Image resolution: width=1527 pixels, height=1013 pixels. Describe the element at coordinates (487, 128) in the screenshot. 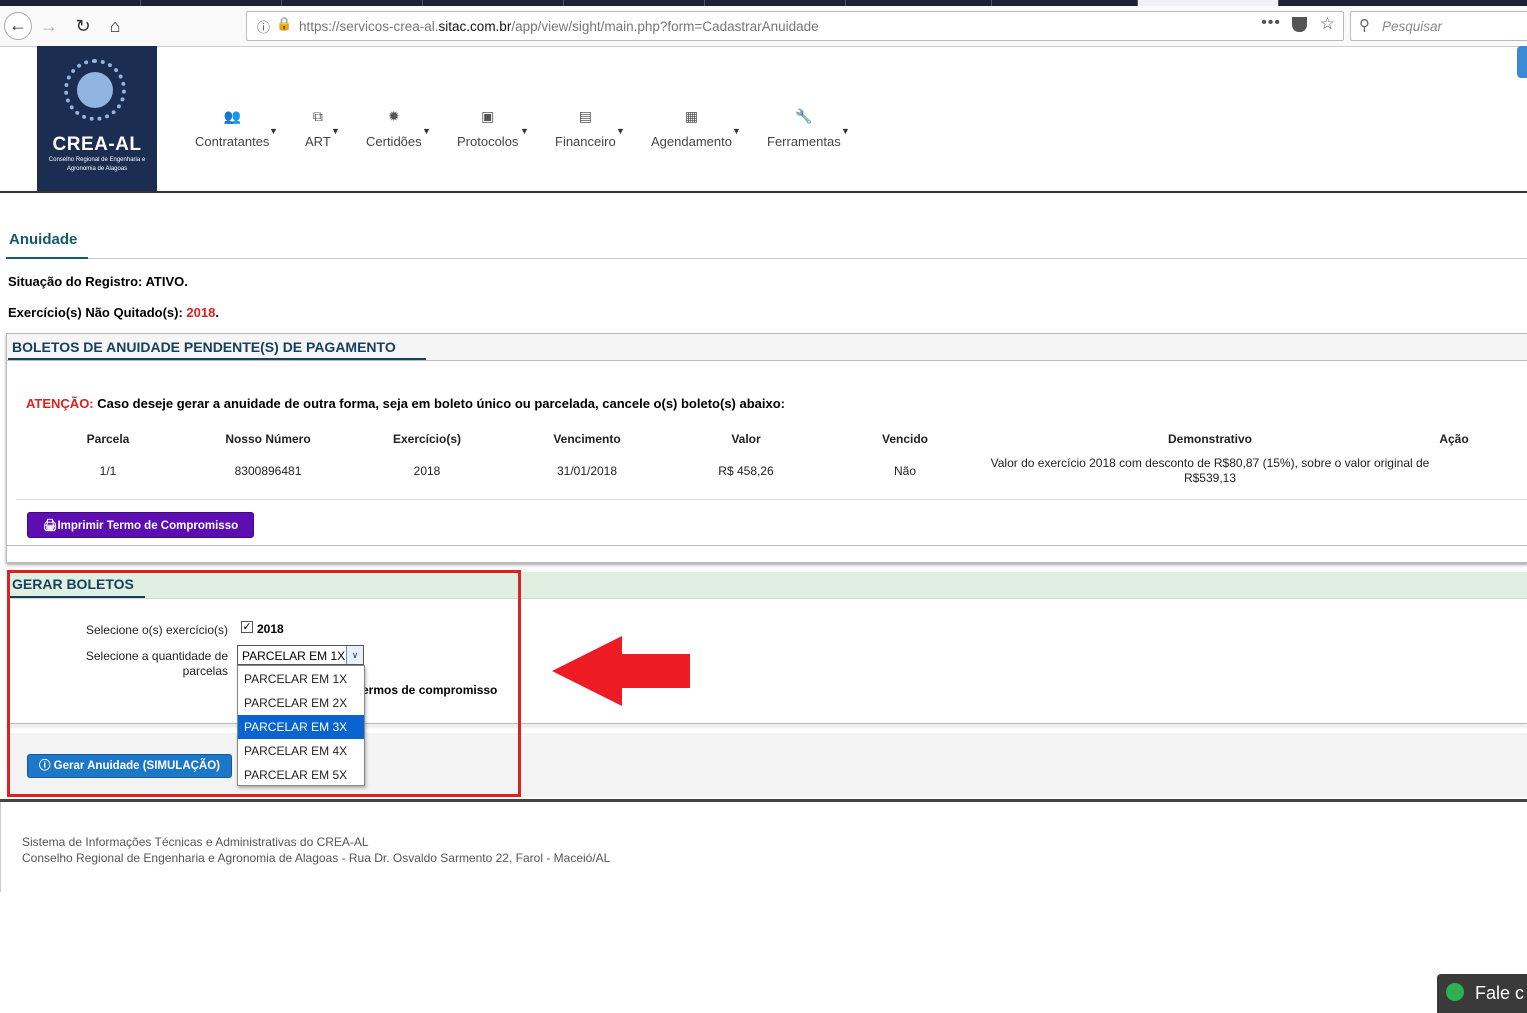

I see `menu-protocolos: ▣ Protocolos` at that location.